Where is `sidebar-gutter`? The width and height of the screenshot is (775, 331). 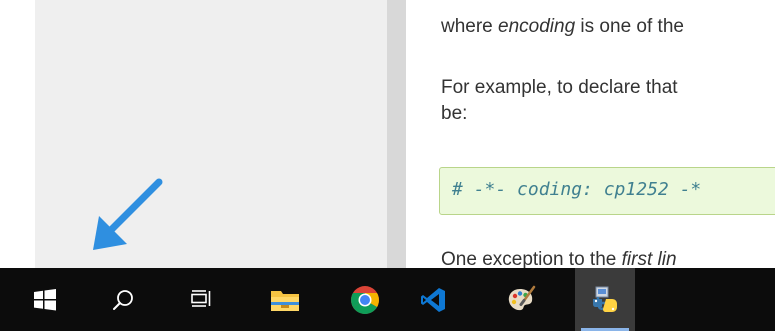 sidebar-gutter is located at coordinates (396, 134).